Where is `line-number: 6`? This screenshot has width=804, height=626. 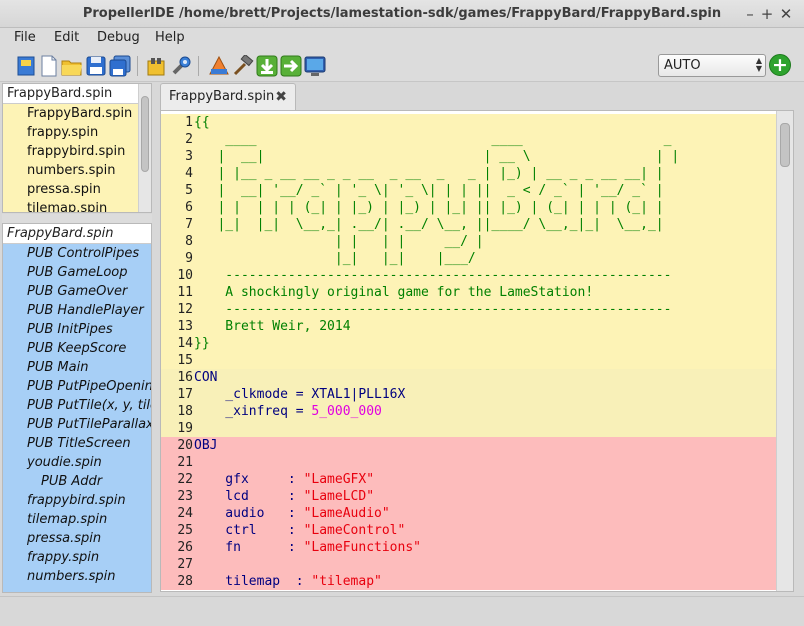 line-number: 6 is located at coordinates (189, 207).